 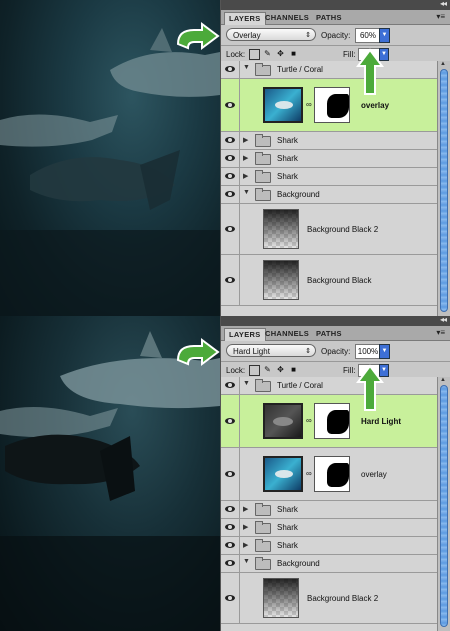 I want to click on blend-mode-select: Hard Light ⇕, so click(x=271, y=350).